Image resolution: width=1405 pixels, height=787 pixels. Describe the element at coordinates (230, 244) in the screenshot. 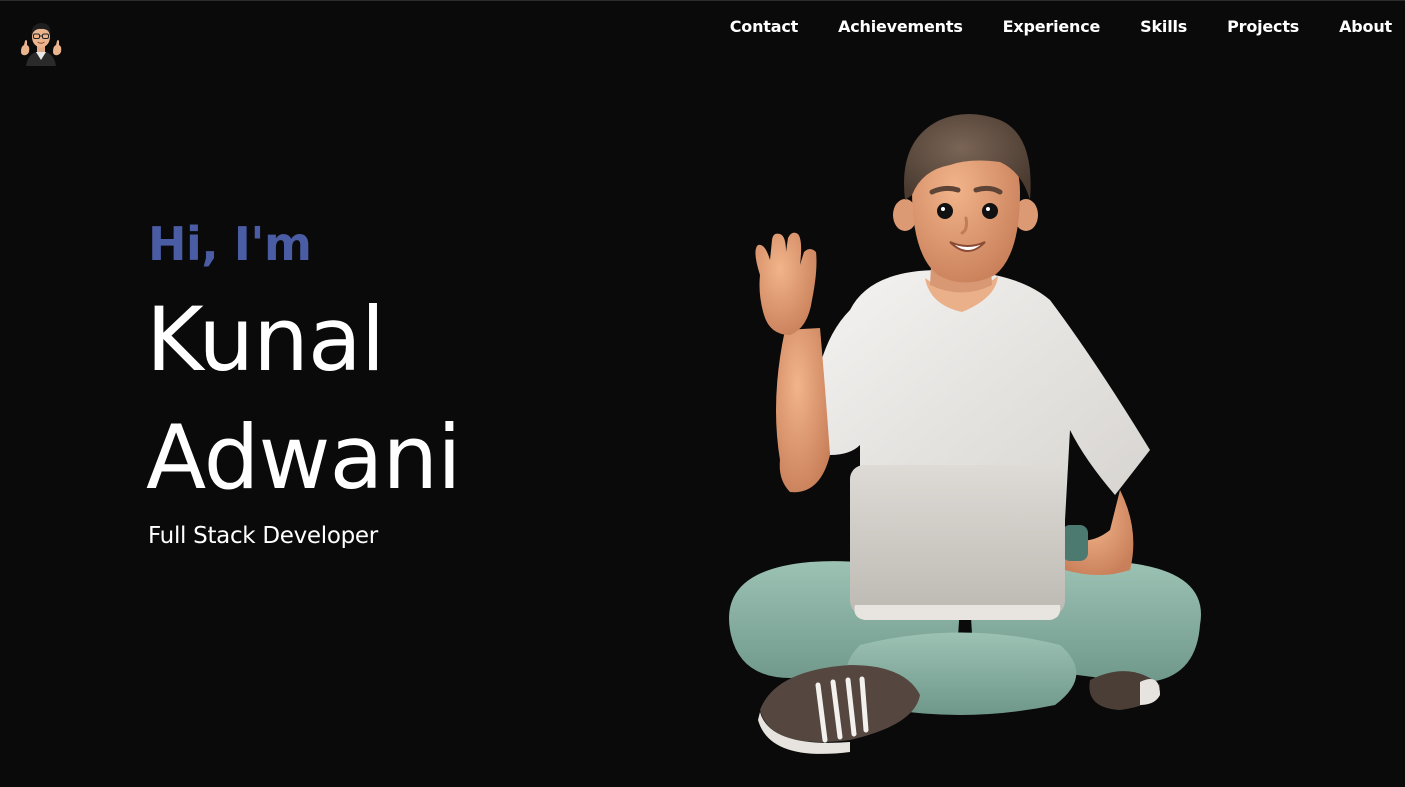

I see `hero-greeting: Hi, I'm` at that location.